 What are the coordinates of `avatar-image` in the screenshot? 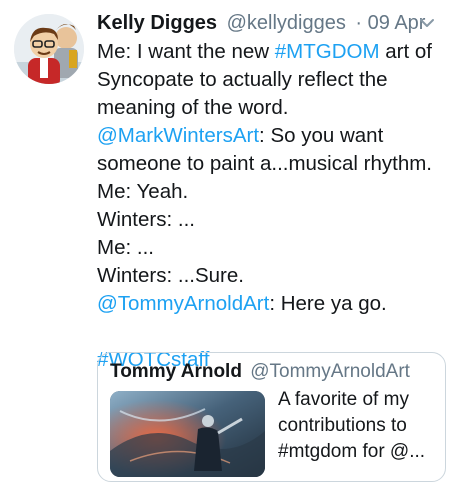 It's located at (49, 49).